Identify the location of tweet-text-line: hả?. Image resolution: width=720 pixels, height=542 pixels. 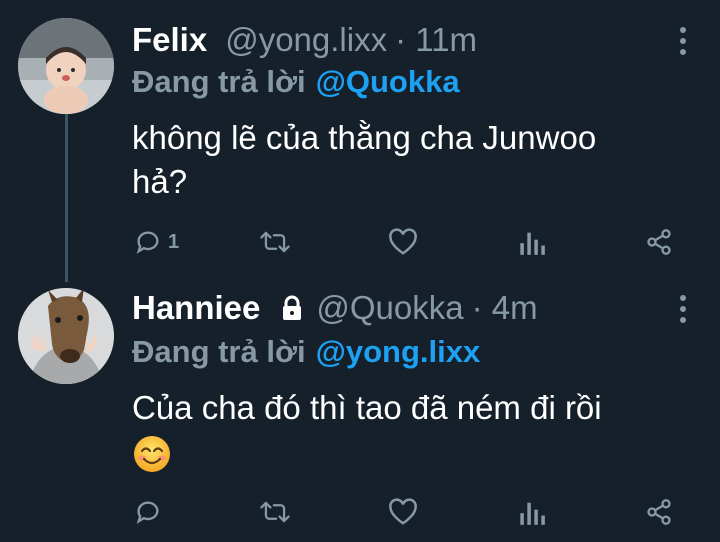
(160, 181).